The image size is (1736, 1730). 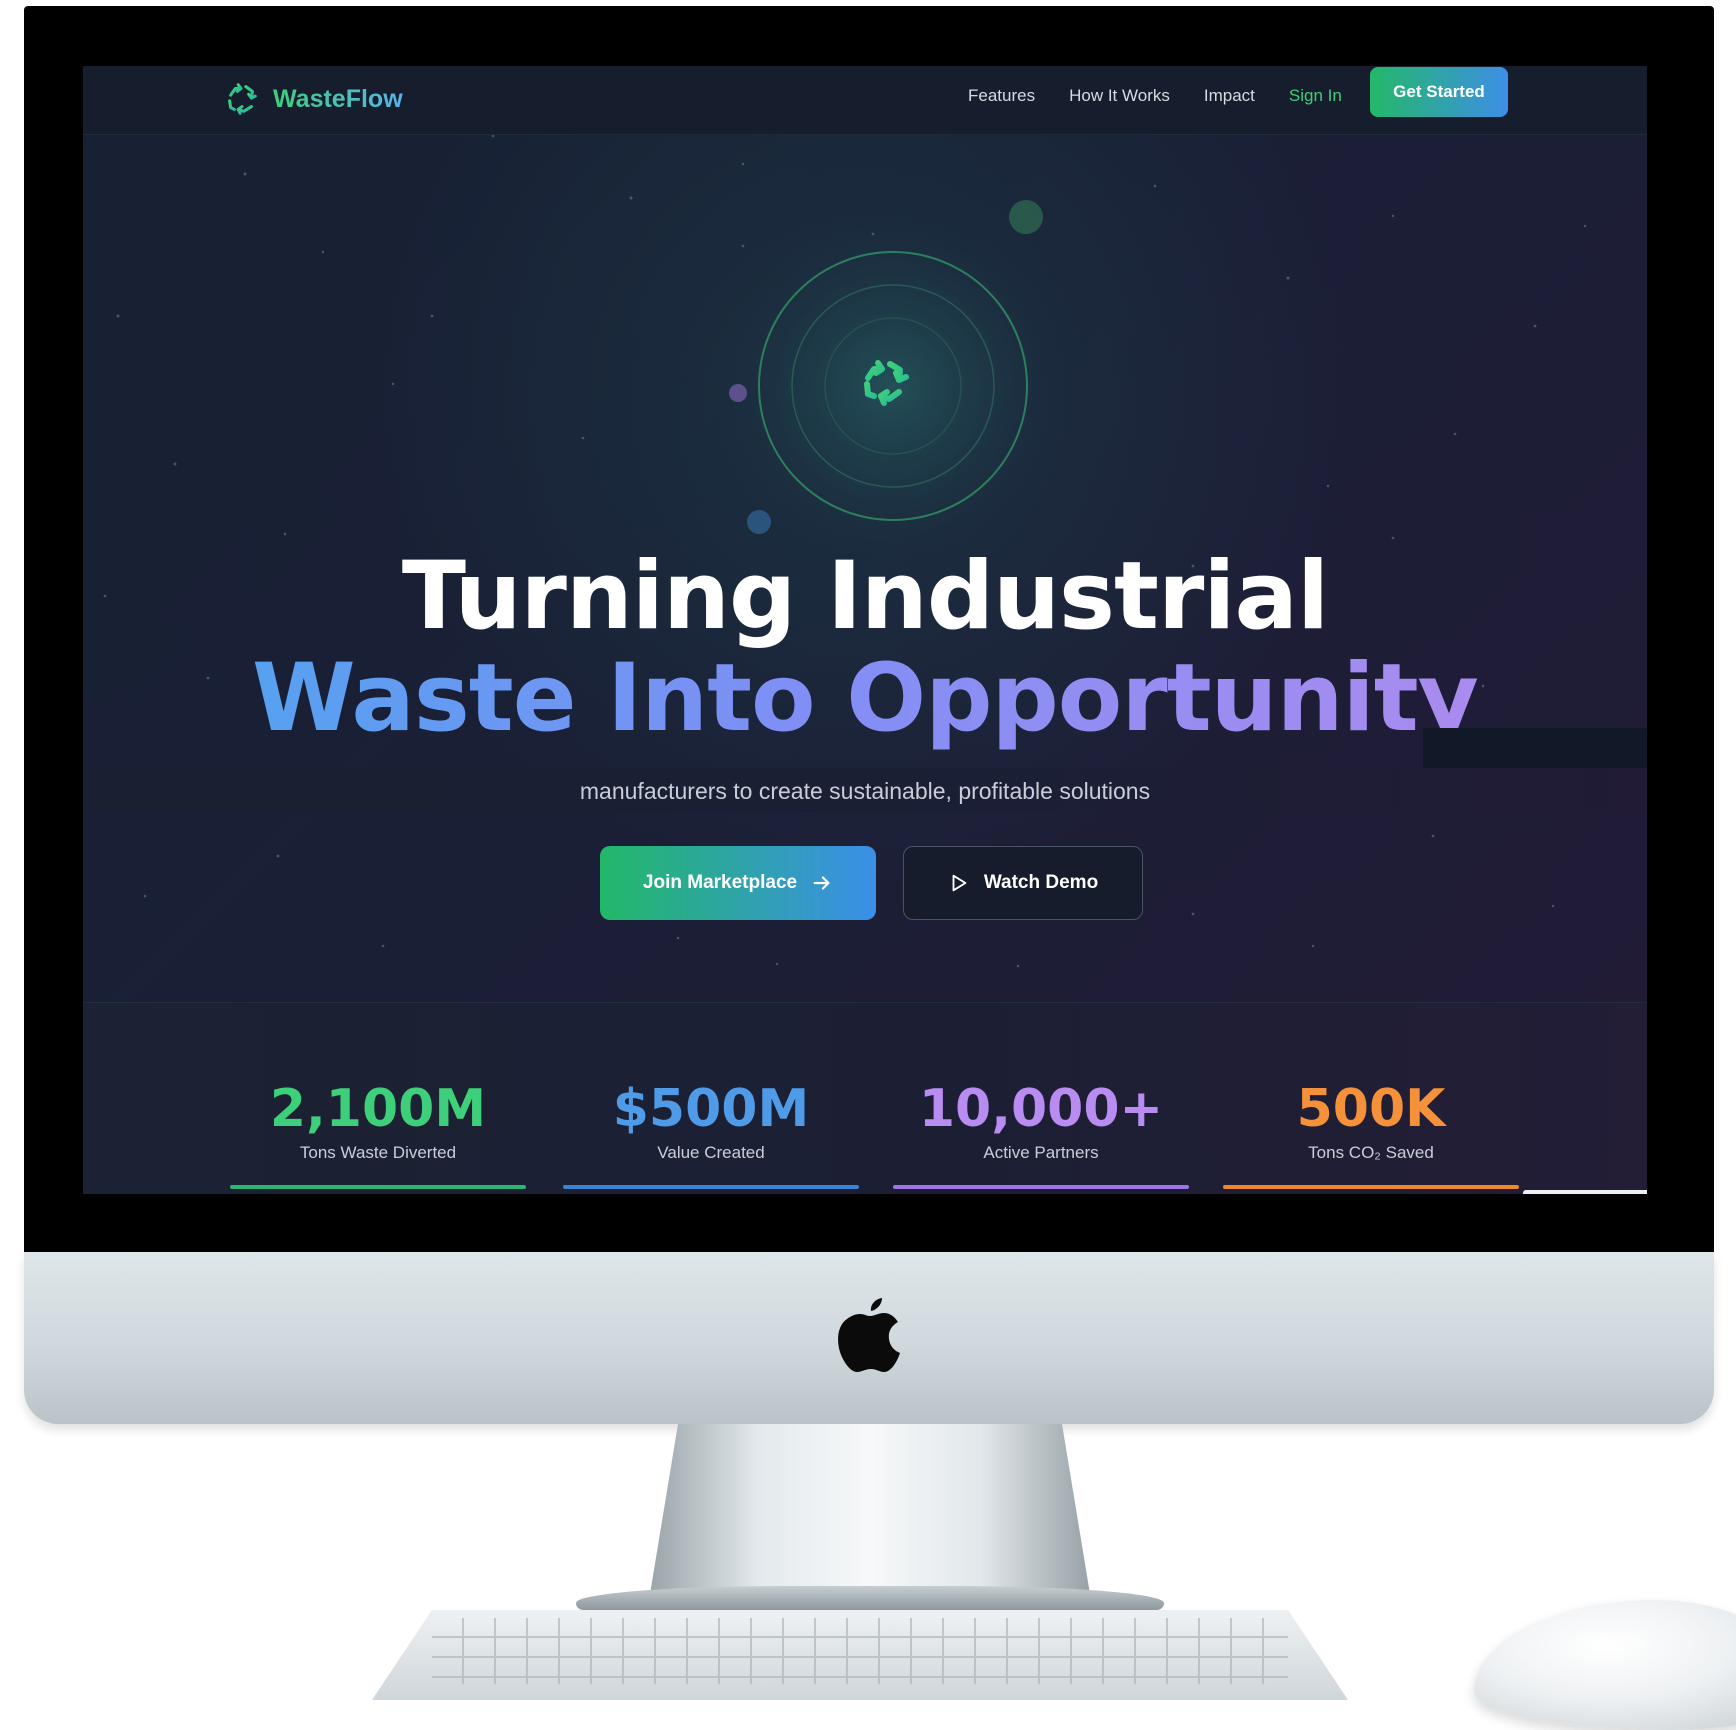 What do you see at coordinates (870, 1598) in the screenshot?
I see `monitor-stand-foot` at bounding box center [870, 1598].